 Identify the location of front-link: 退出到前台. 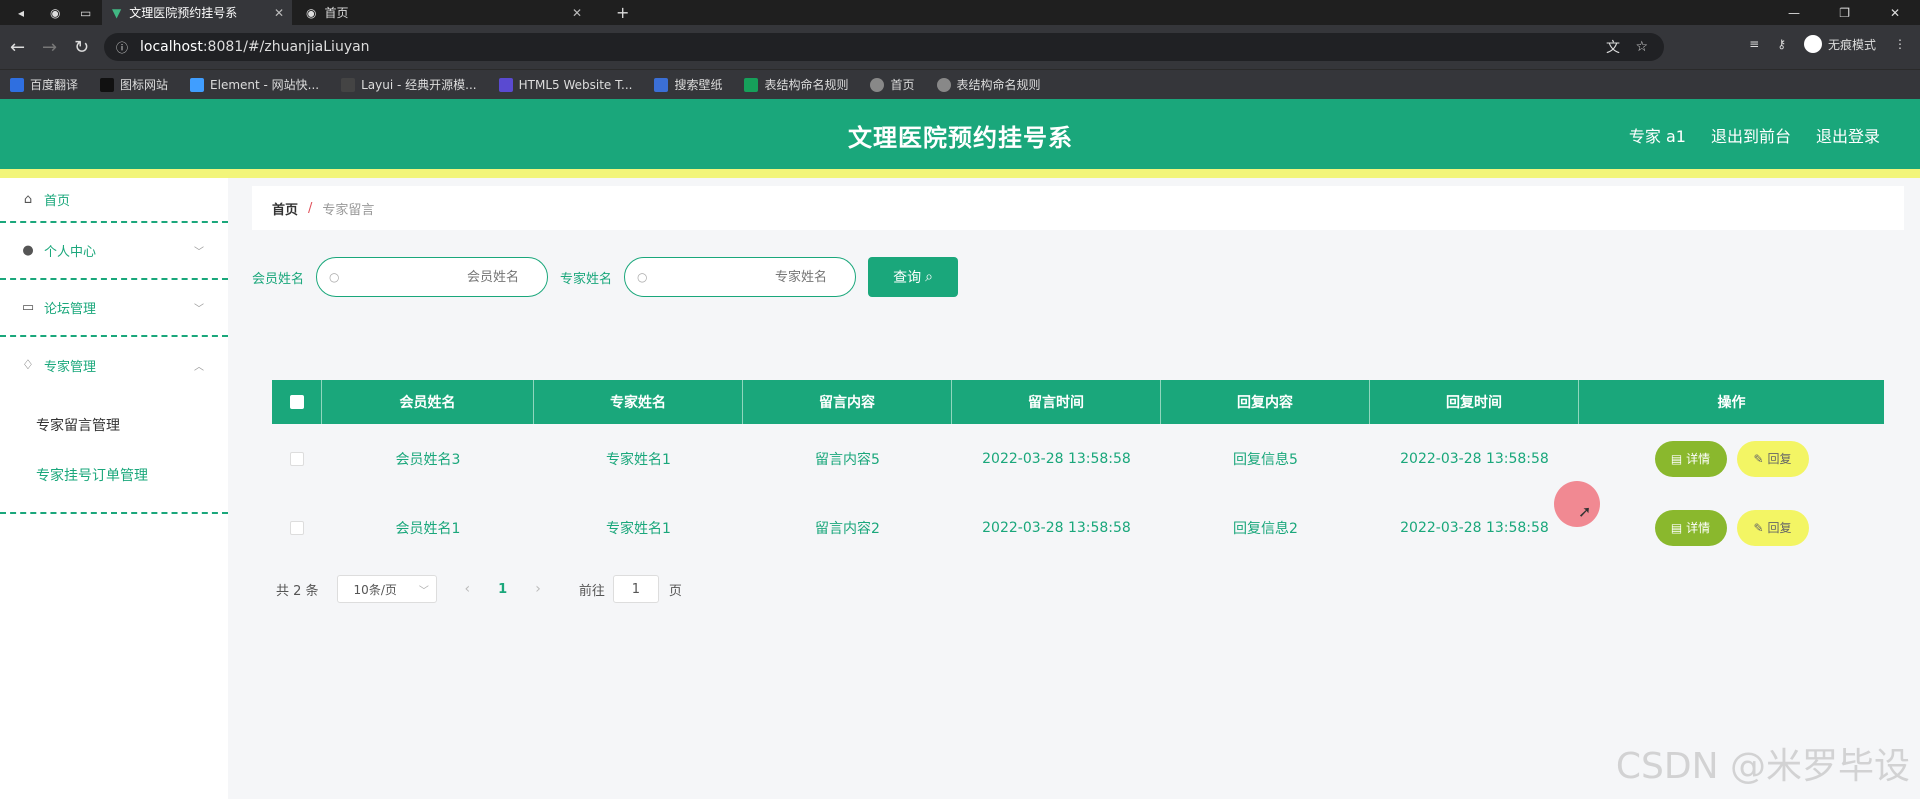
(1751, 135).